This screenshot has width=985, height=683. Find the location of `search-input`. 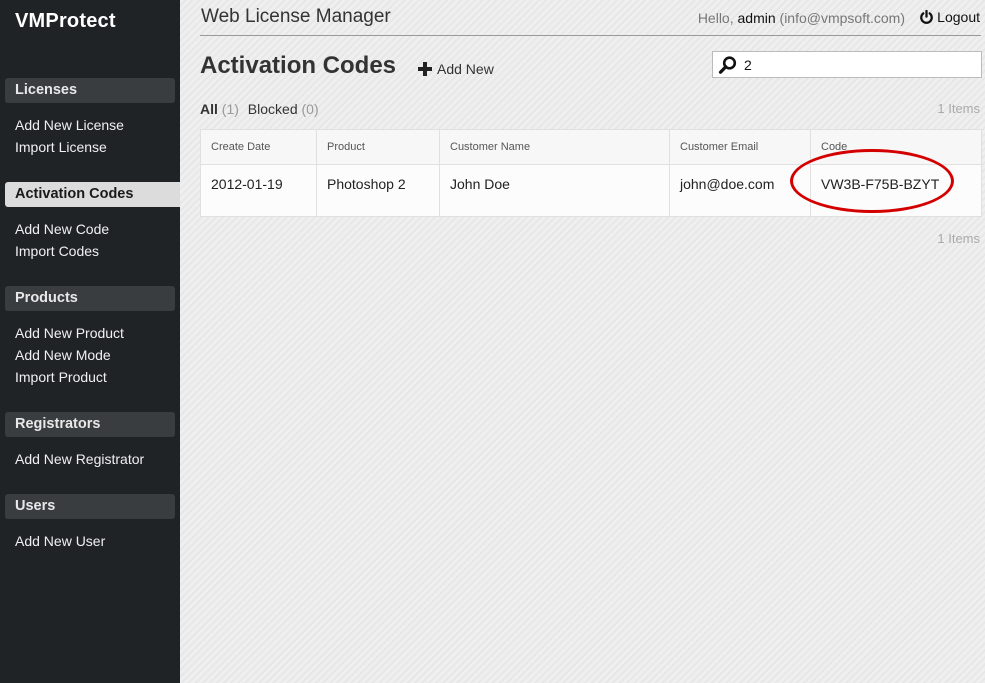

search-input is located at coordinates (859, 64).